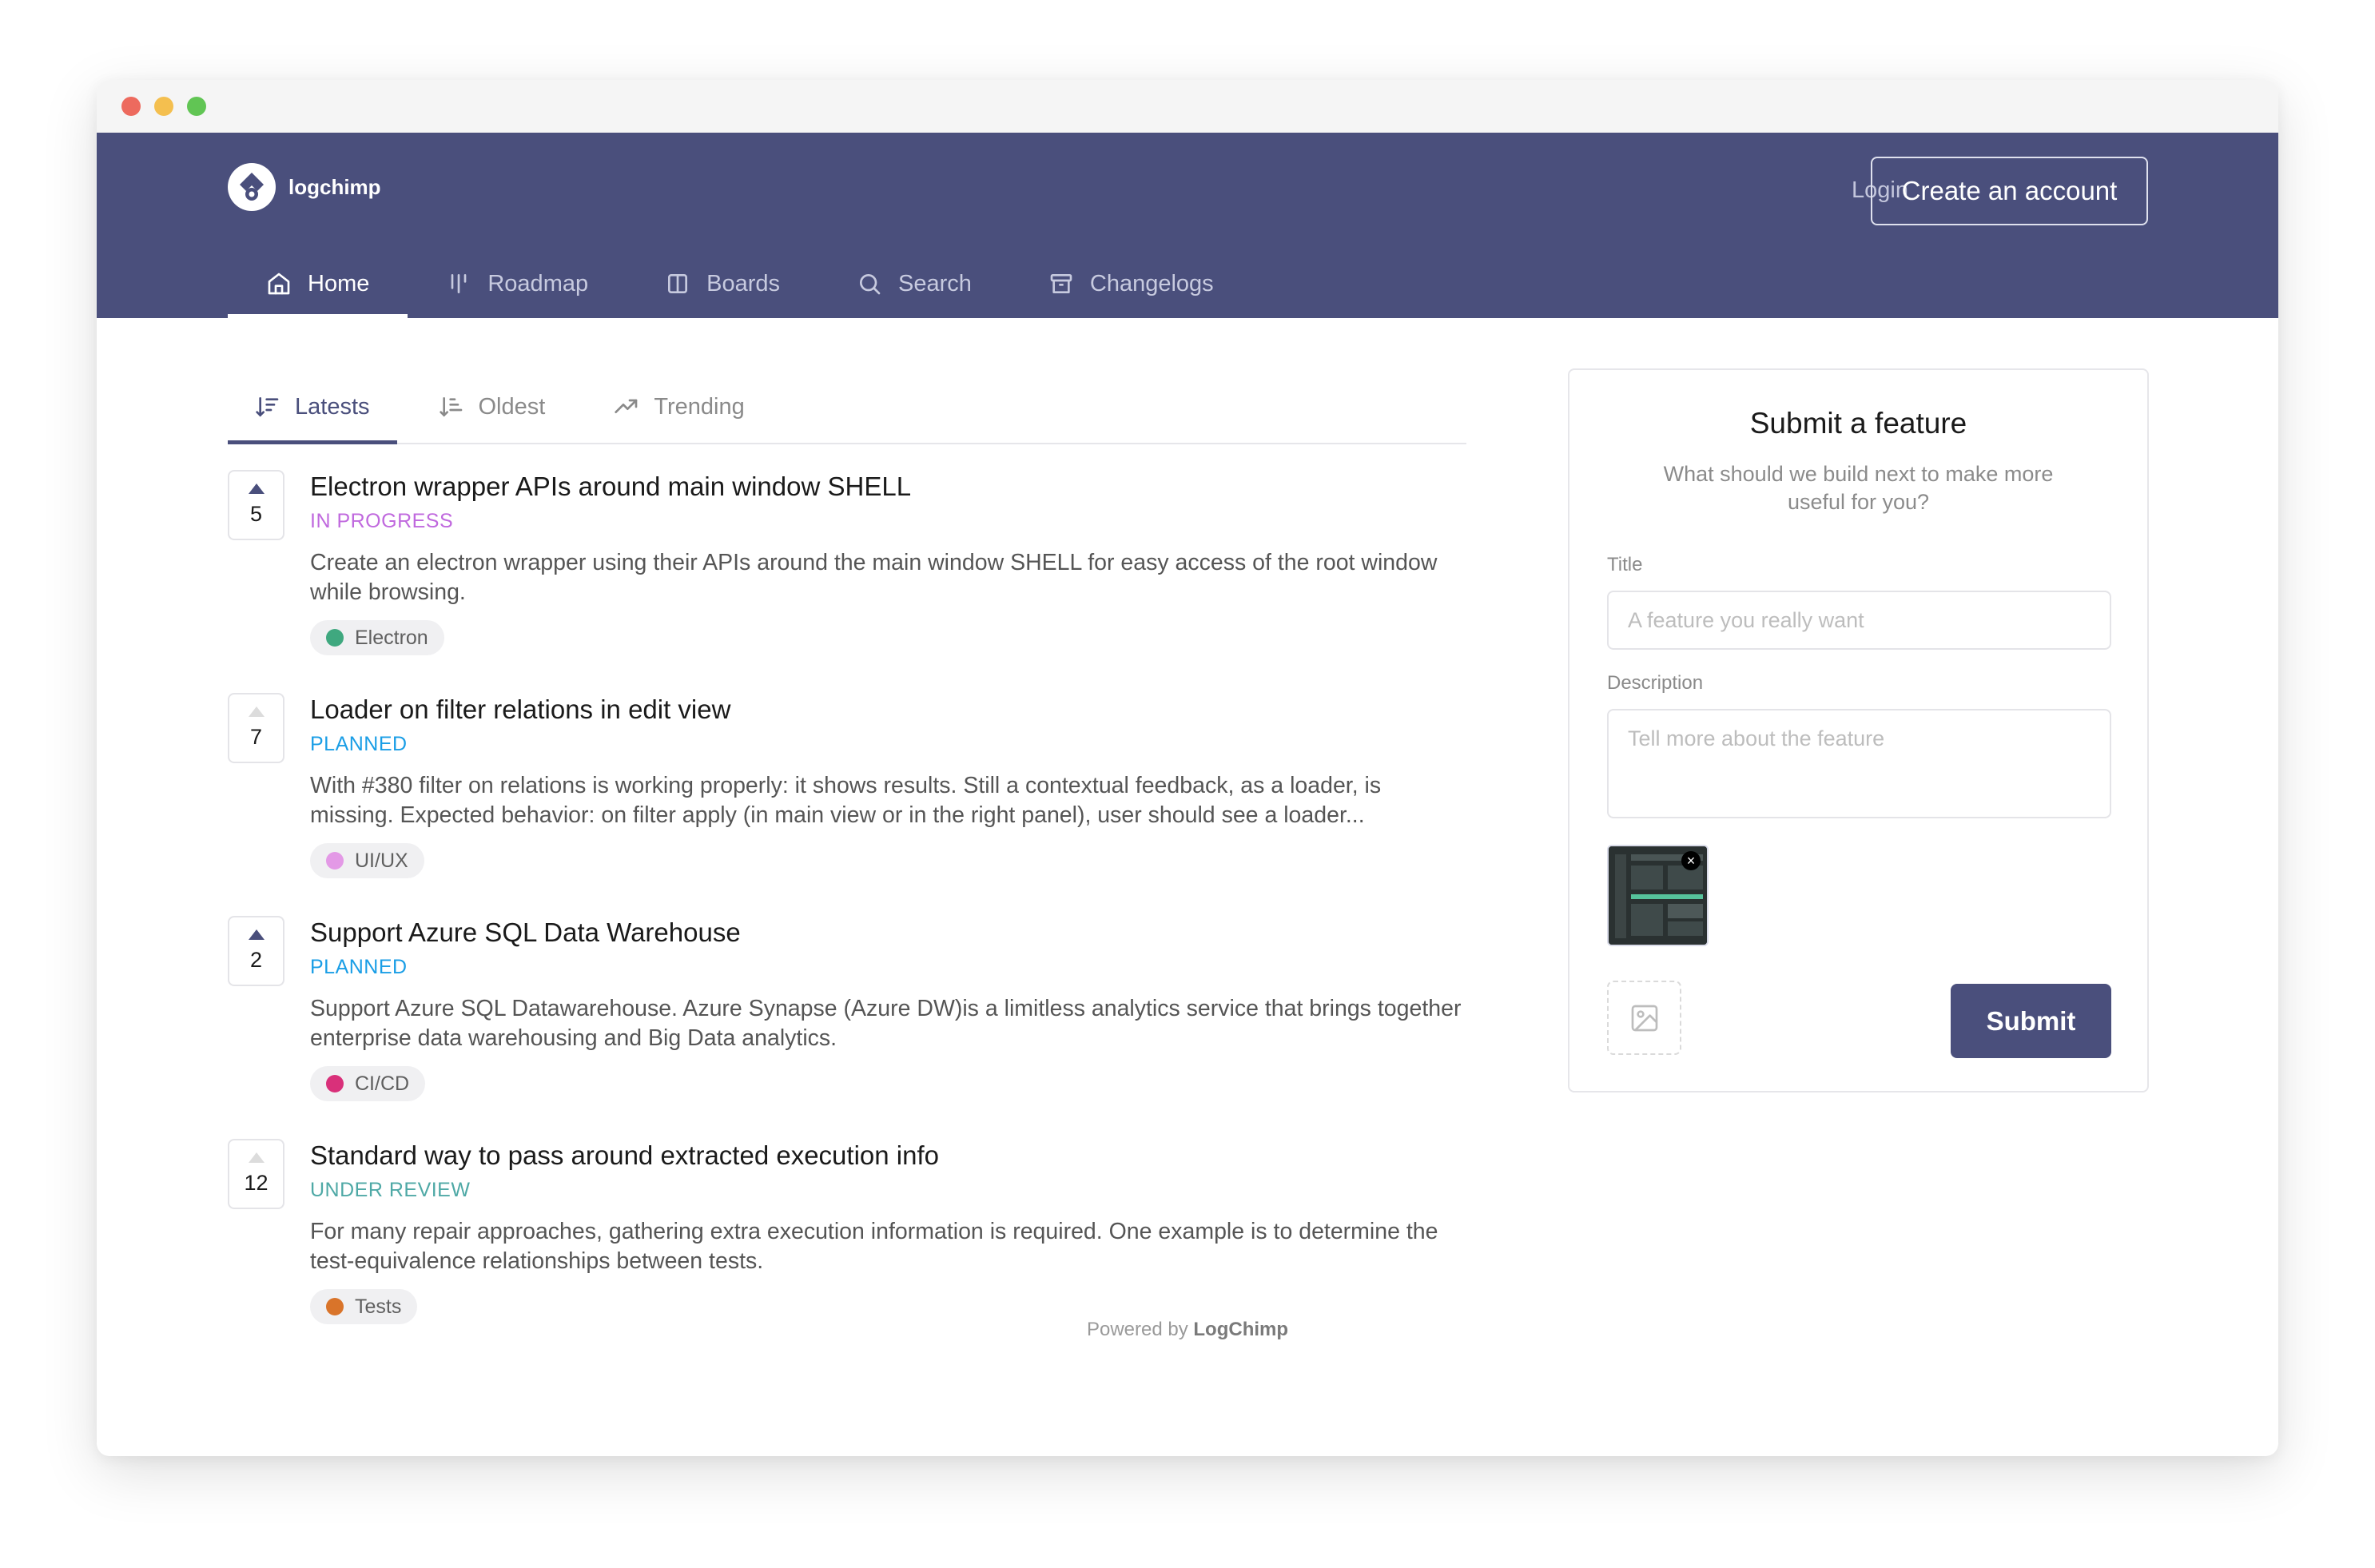  I want to click on post-tag: UI/UX, so click(367, 861).